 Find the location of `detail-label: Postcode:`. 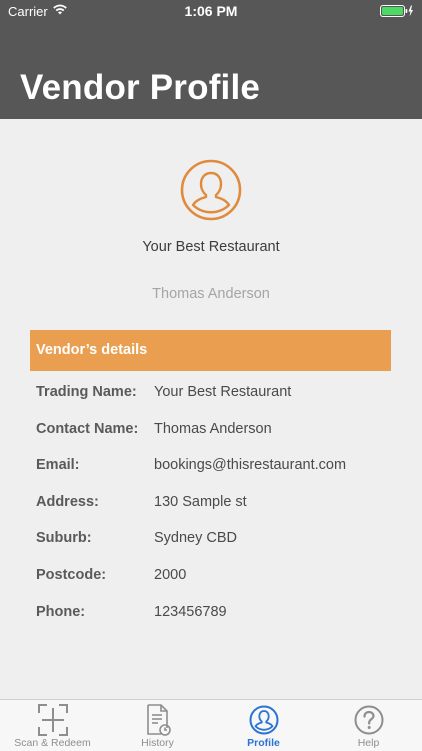

detail-label: Postcode: is located at coordinates (71, 575).